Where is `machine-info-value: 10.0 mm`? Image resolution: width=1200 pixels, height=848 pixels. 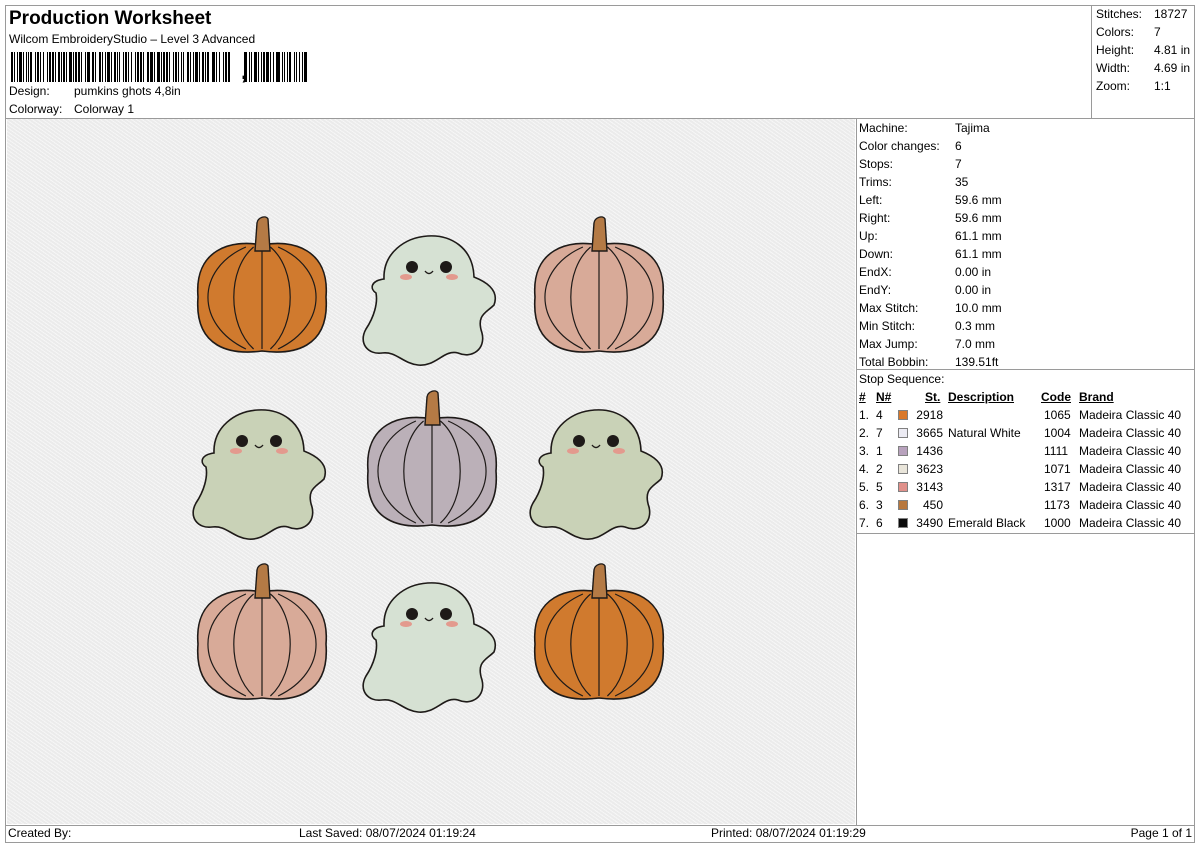 machine-info-value: 10.0 mm is located at coordinates (978, 308).